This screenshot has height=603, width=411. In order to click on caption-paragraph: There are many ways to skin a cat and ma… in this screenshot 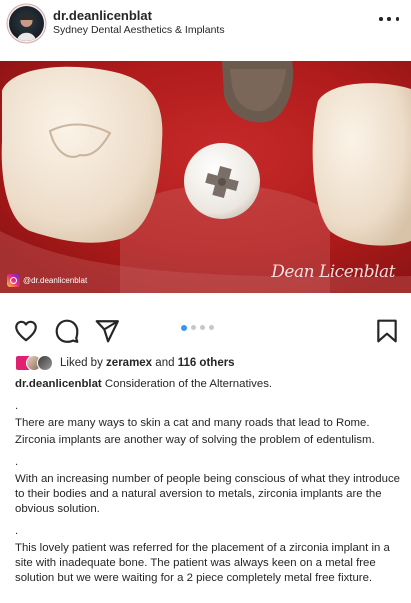, I will do `click(192, 423)`.